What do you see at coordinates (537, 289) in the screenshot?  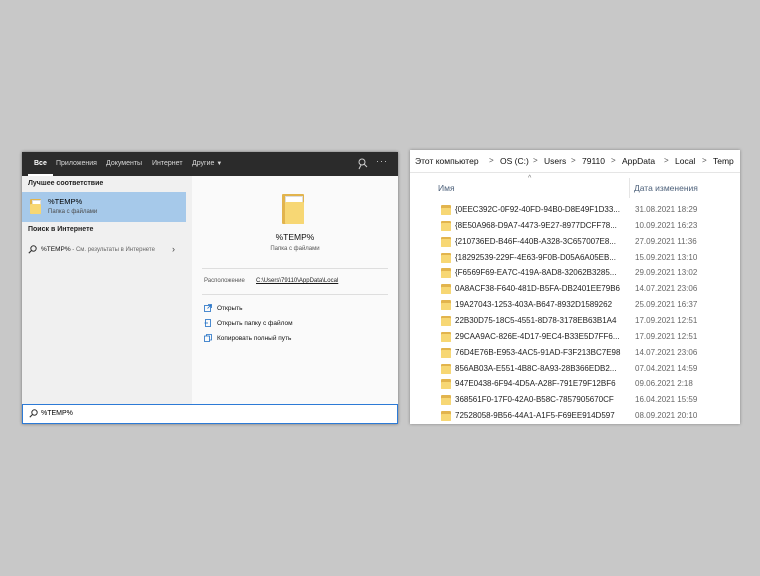 I see `file-name: 0A8ACF38-F640-481D-B5FA-DB2401EE79B6` at bounding box center [537, 289].